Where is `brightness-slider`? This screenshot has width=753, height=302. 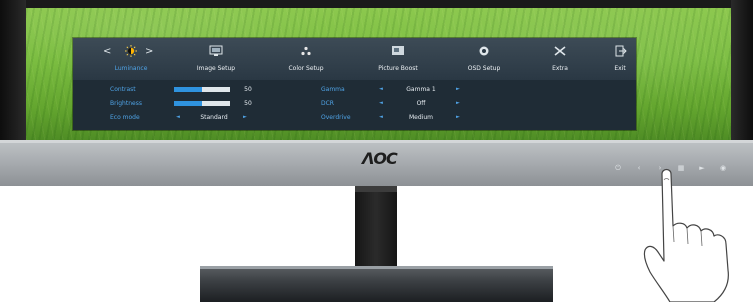 brightness-slider is located at coordinates (202, 103).